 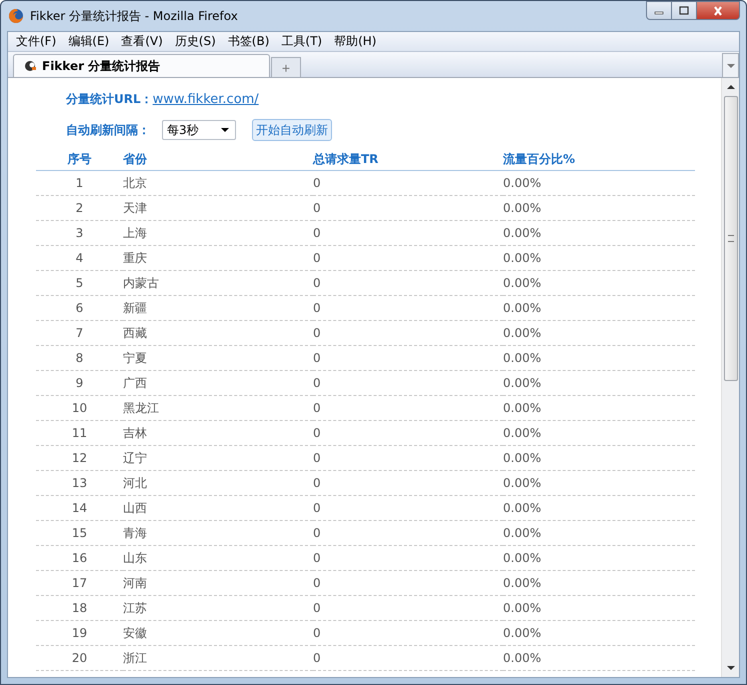 I want to click on table-cell: 6, so click(x=79, y=308).